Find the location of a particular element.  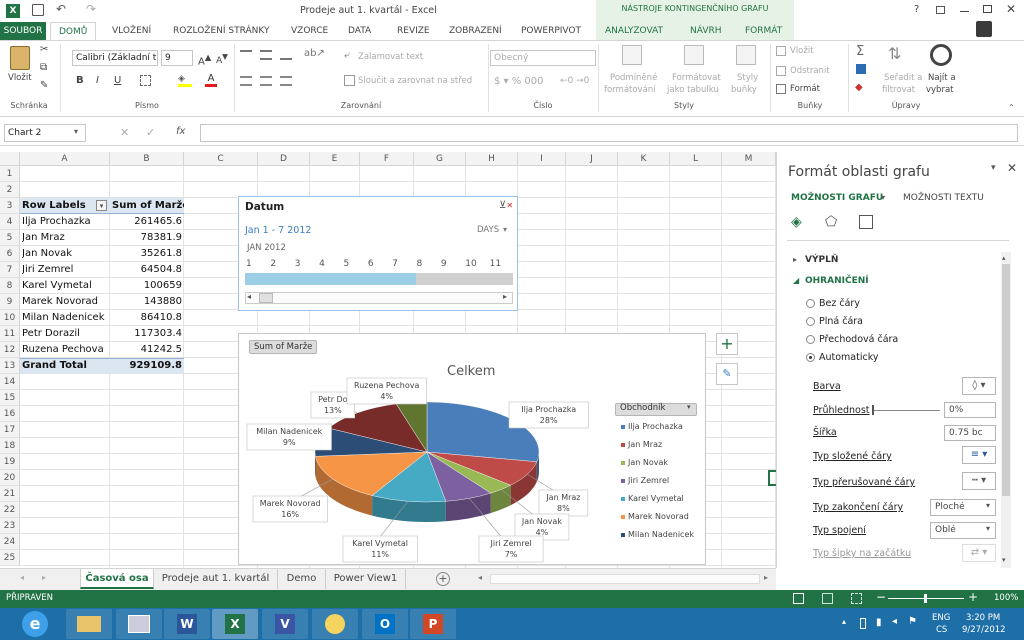

legend-field-arrow-icon: ▾ is located at coordinates (689, 407).